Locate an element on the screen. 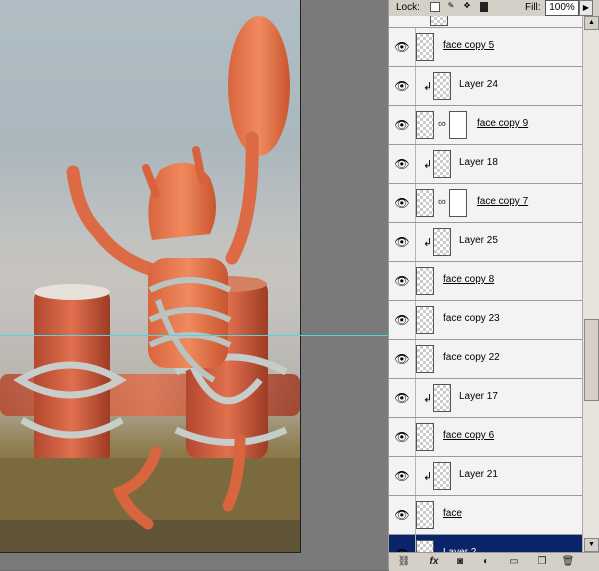 The height and width of the screenshot is (571, 599). layer-name: Layer 21 is located at coordinates (478, 474).